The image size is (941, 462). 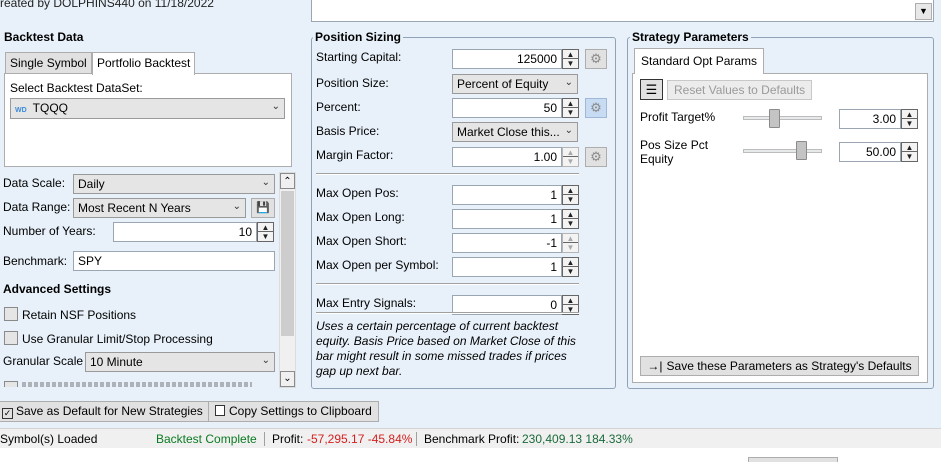 What do you see at coordinates (622, 11) in the screenshot?
I see `description-textbox-top` at bounding box center [622, 11].